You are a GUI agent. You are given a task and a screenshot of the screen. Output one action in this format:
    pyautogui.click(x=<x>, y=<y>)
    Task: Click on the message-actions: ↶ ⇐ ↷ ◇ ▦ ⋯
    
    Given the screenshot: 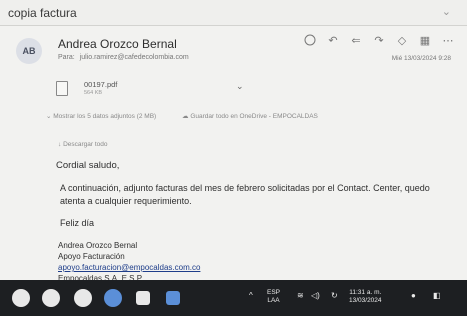 What is the action you would take?
    pyautogui.click(x=379, y=41)
    